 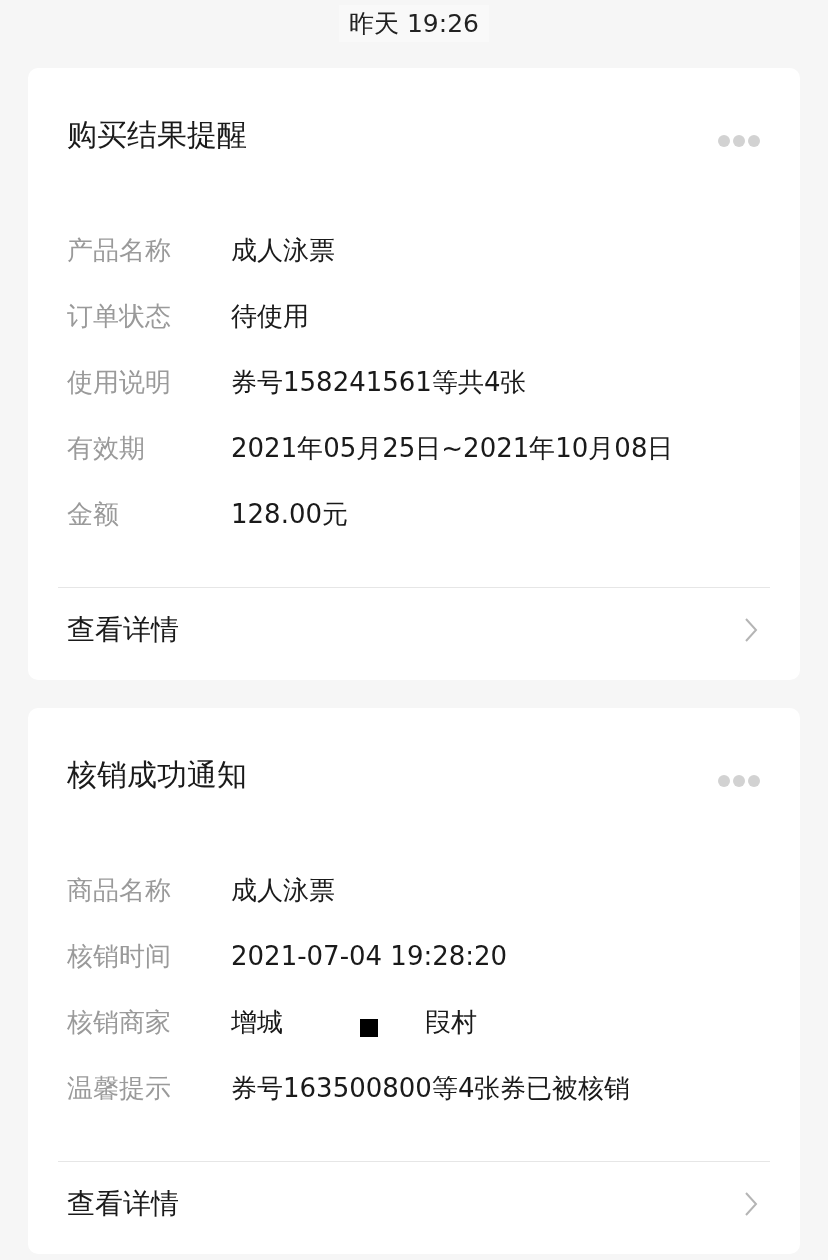 What do you see at coordinates (157, 135) in the screenshot?
I see `card-title: 购买结果提醒` at bounding box center [157, 135].